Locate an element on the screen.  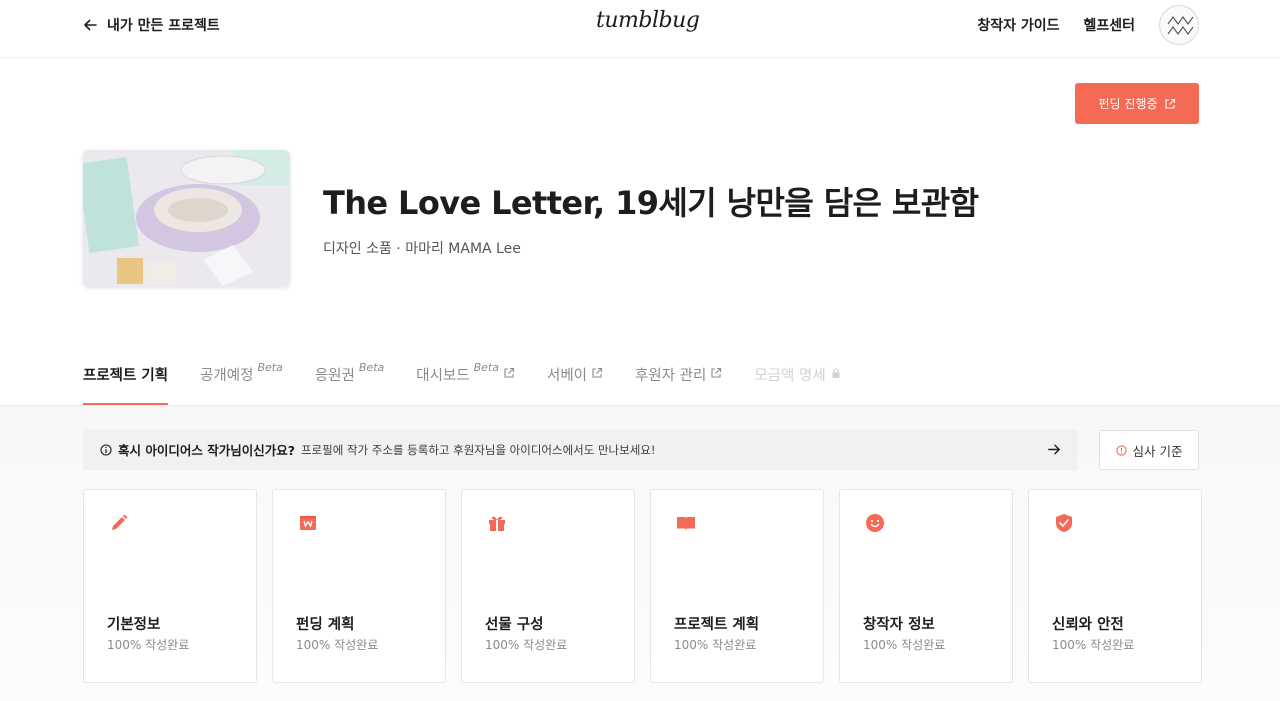
project-thumbnail is located at coordinates (186, 218).